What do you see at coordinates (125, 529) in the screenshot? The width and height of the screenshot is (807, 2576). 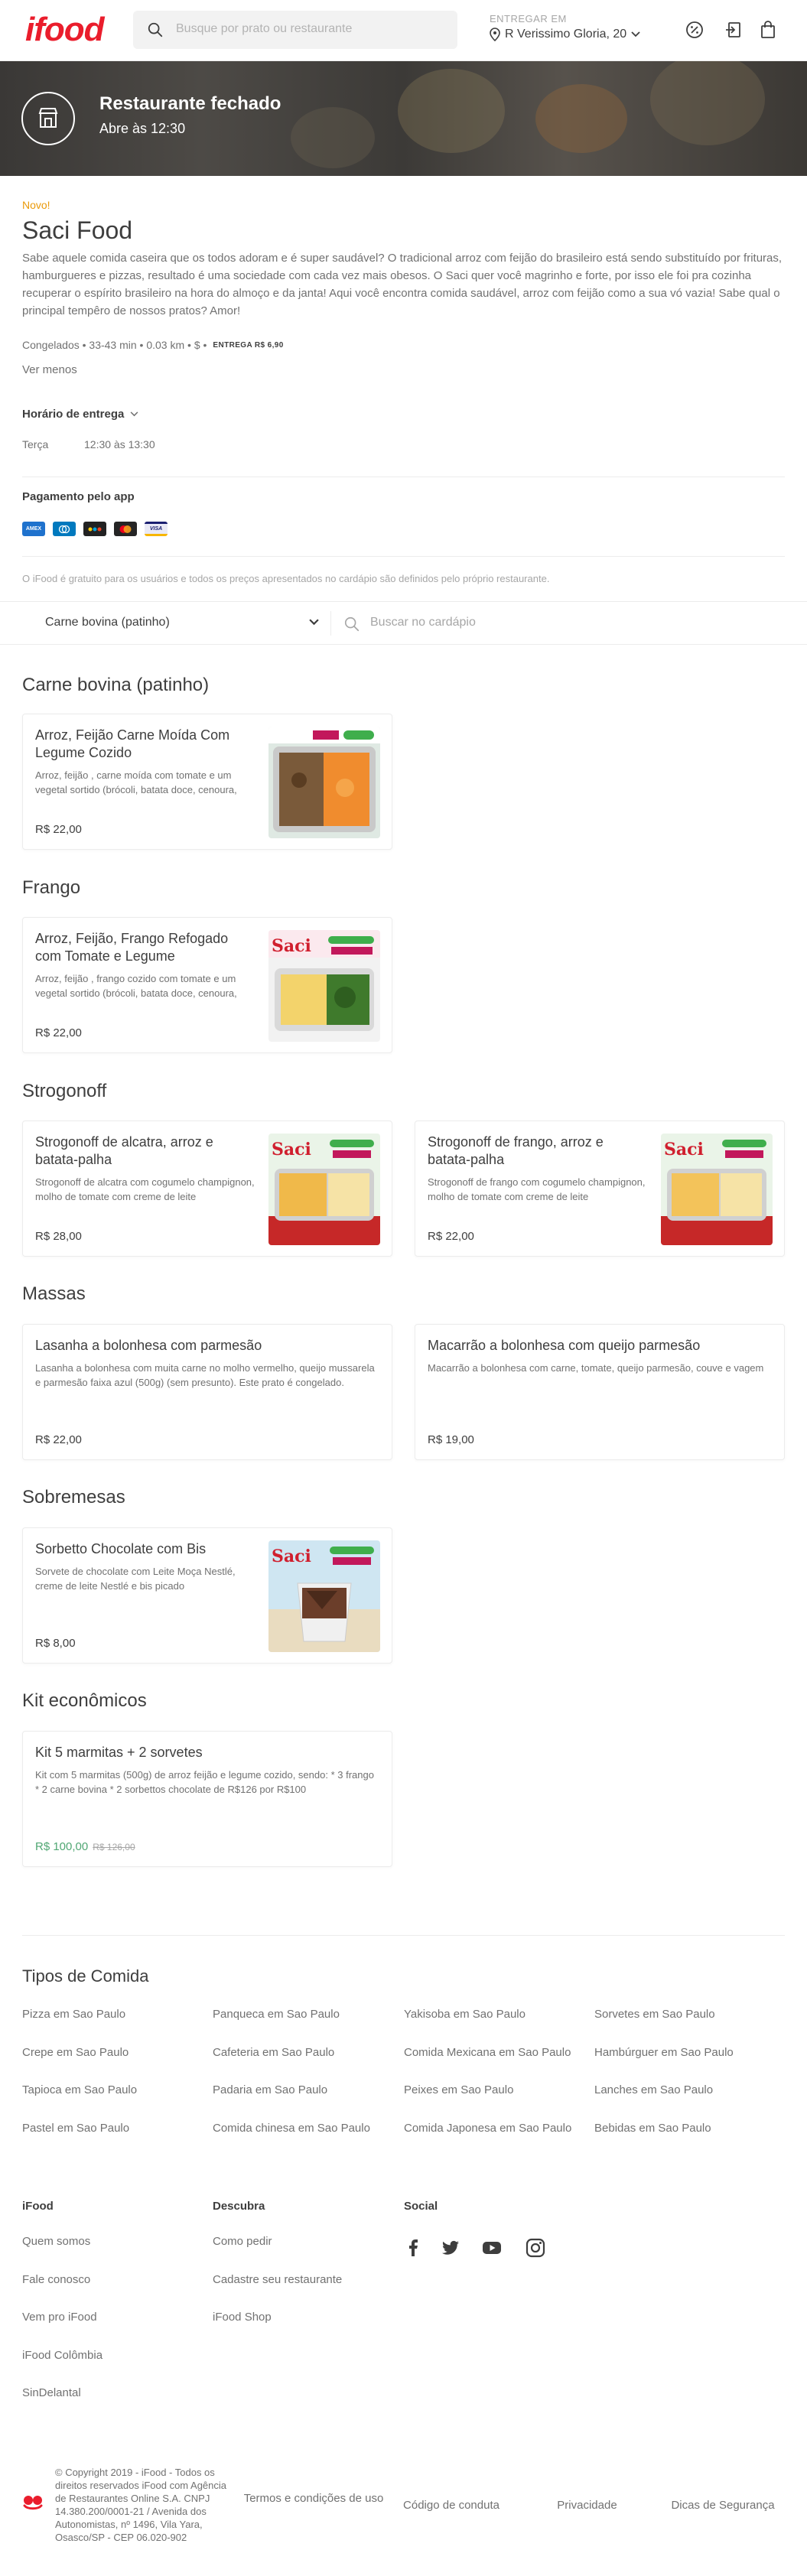 I see `mastercard-icon` at bounding box center [125, 529].